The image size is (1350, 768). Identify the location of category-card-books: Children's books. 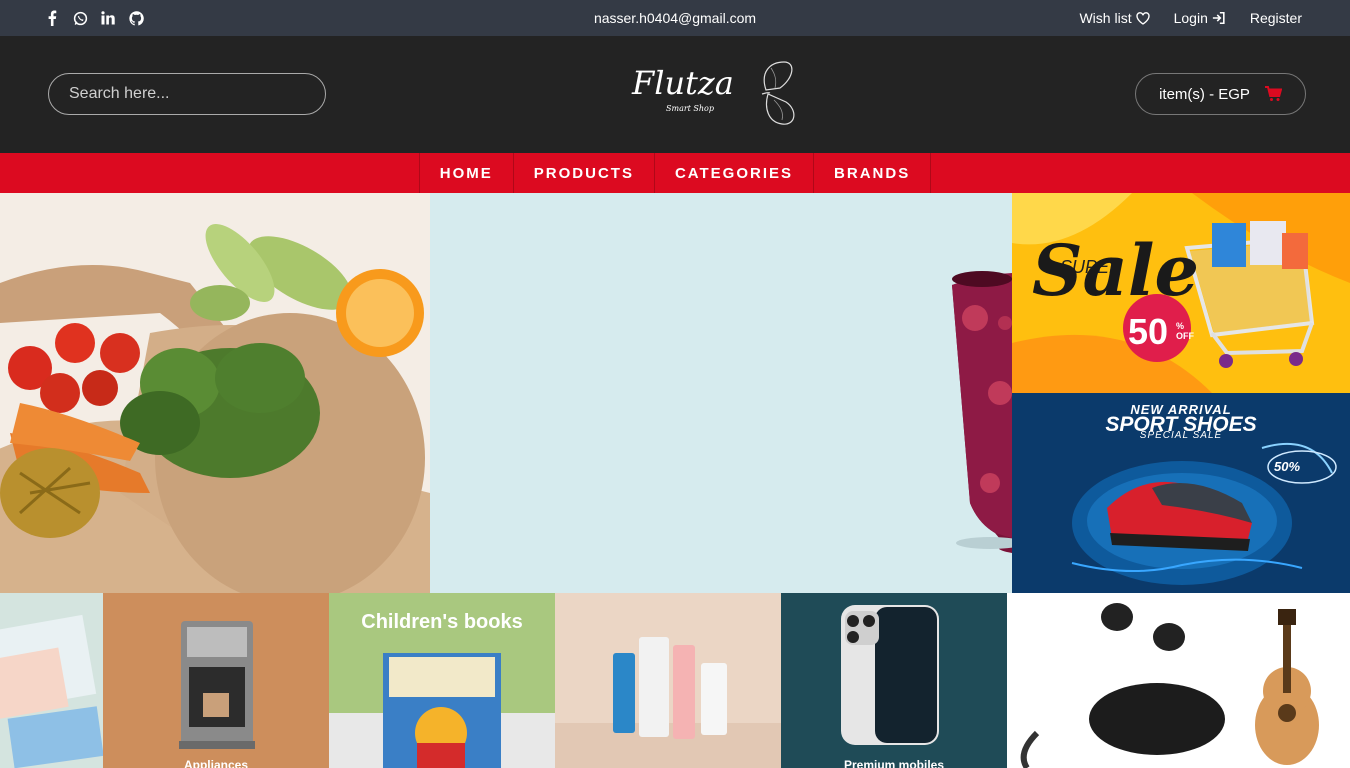
(442, 680).